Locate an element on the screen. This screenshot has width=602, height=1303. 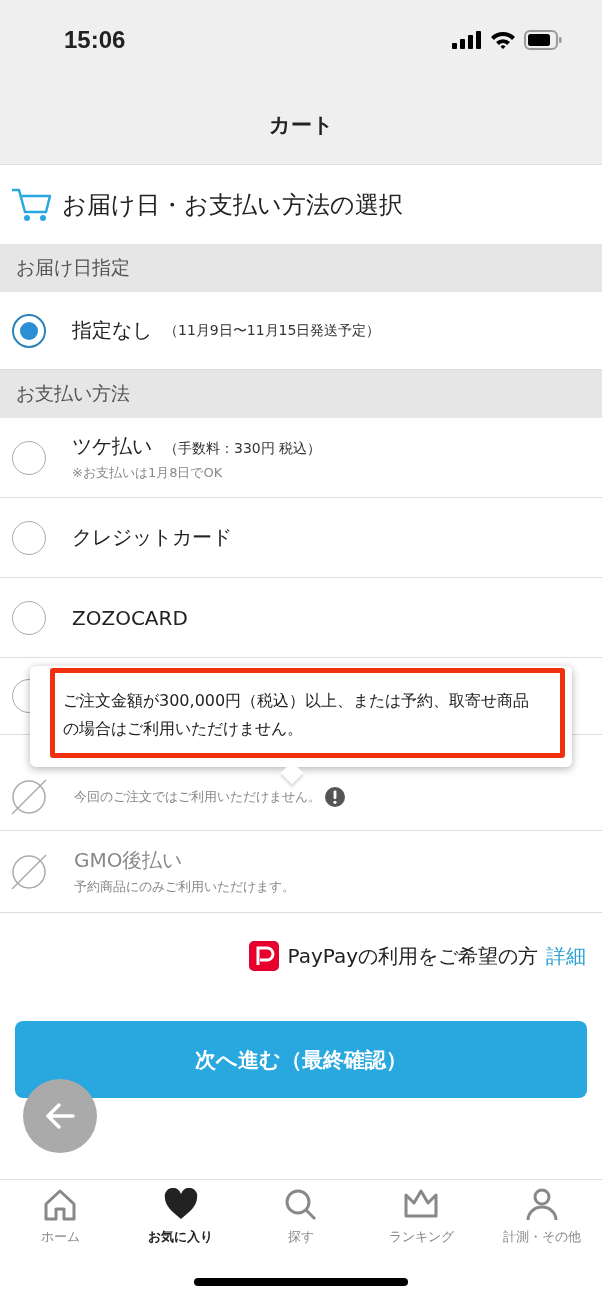
option-note: ※お支払いは1月8日でOK is located at coordinates (147, 473).